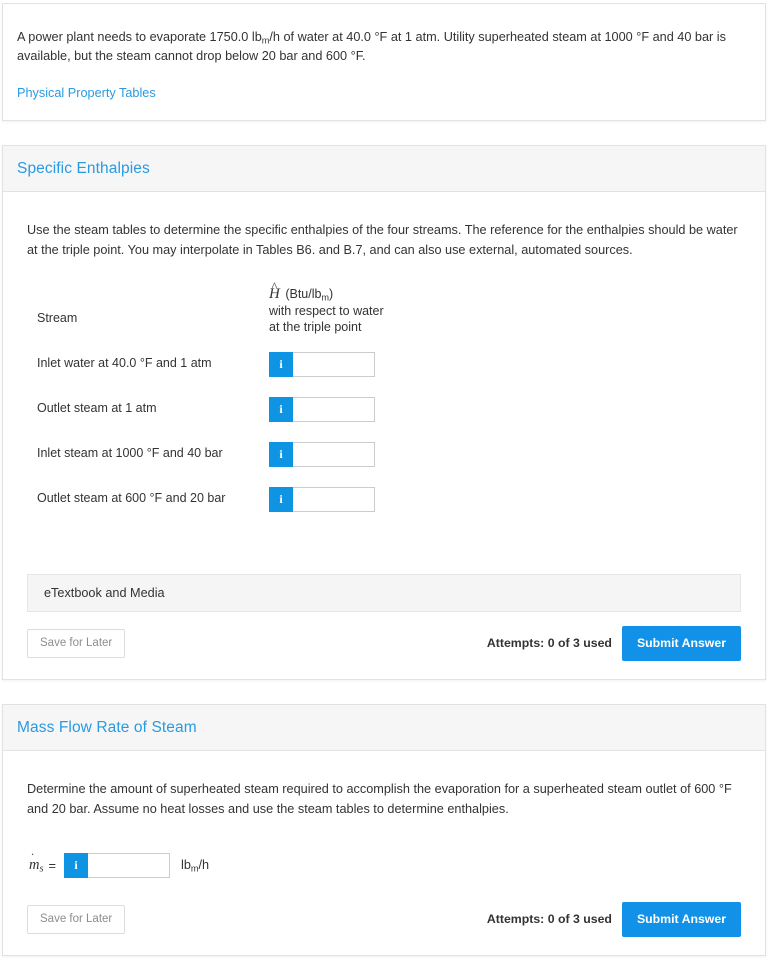  What do you see at coordinates (303, 294) in the screenshot?
I see `enthalpy-units-prefix: (Btu/lb` at bounding box center [303, 294].